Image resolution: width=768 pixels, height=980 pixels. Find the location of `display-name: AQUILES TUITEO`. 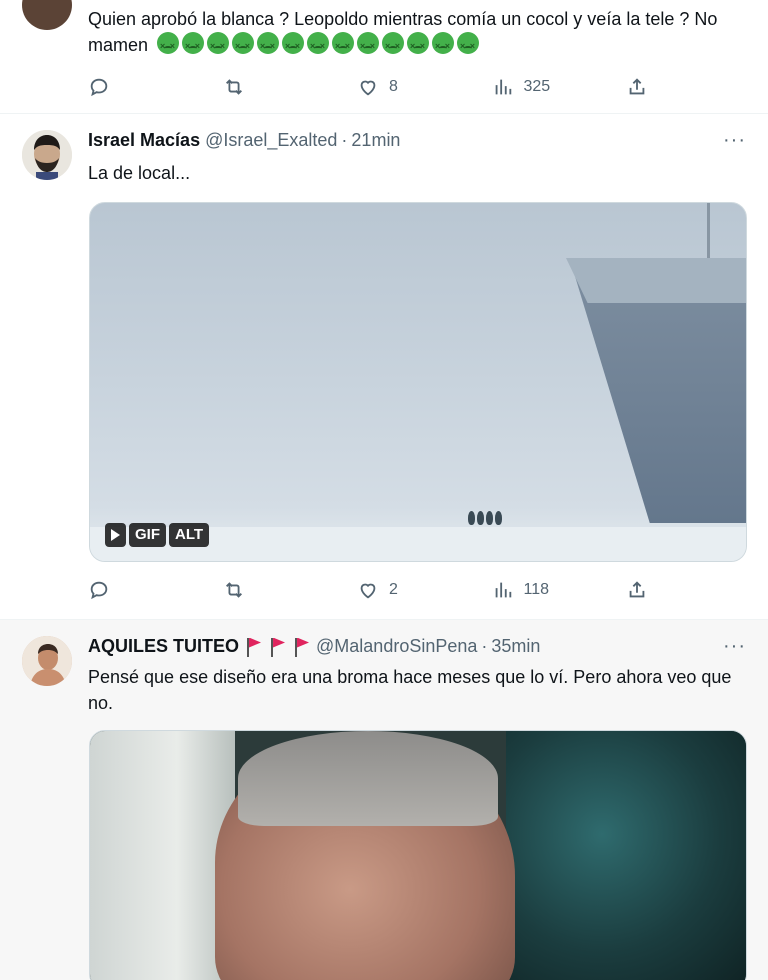

display-name: AQUILES TUITEO is located at coordinates (163, 646).